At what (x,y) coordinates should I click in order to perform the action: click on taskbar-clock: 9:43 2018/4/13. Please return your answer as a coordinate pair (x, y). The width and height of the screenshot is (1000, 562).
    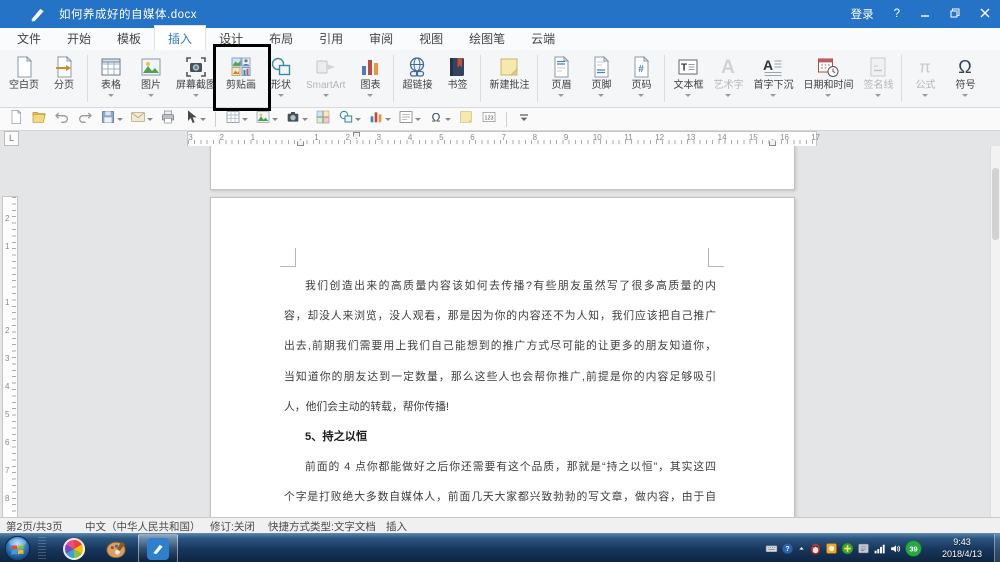
    Looking at the image, I should click on (962, 548).